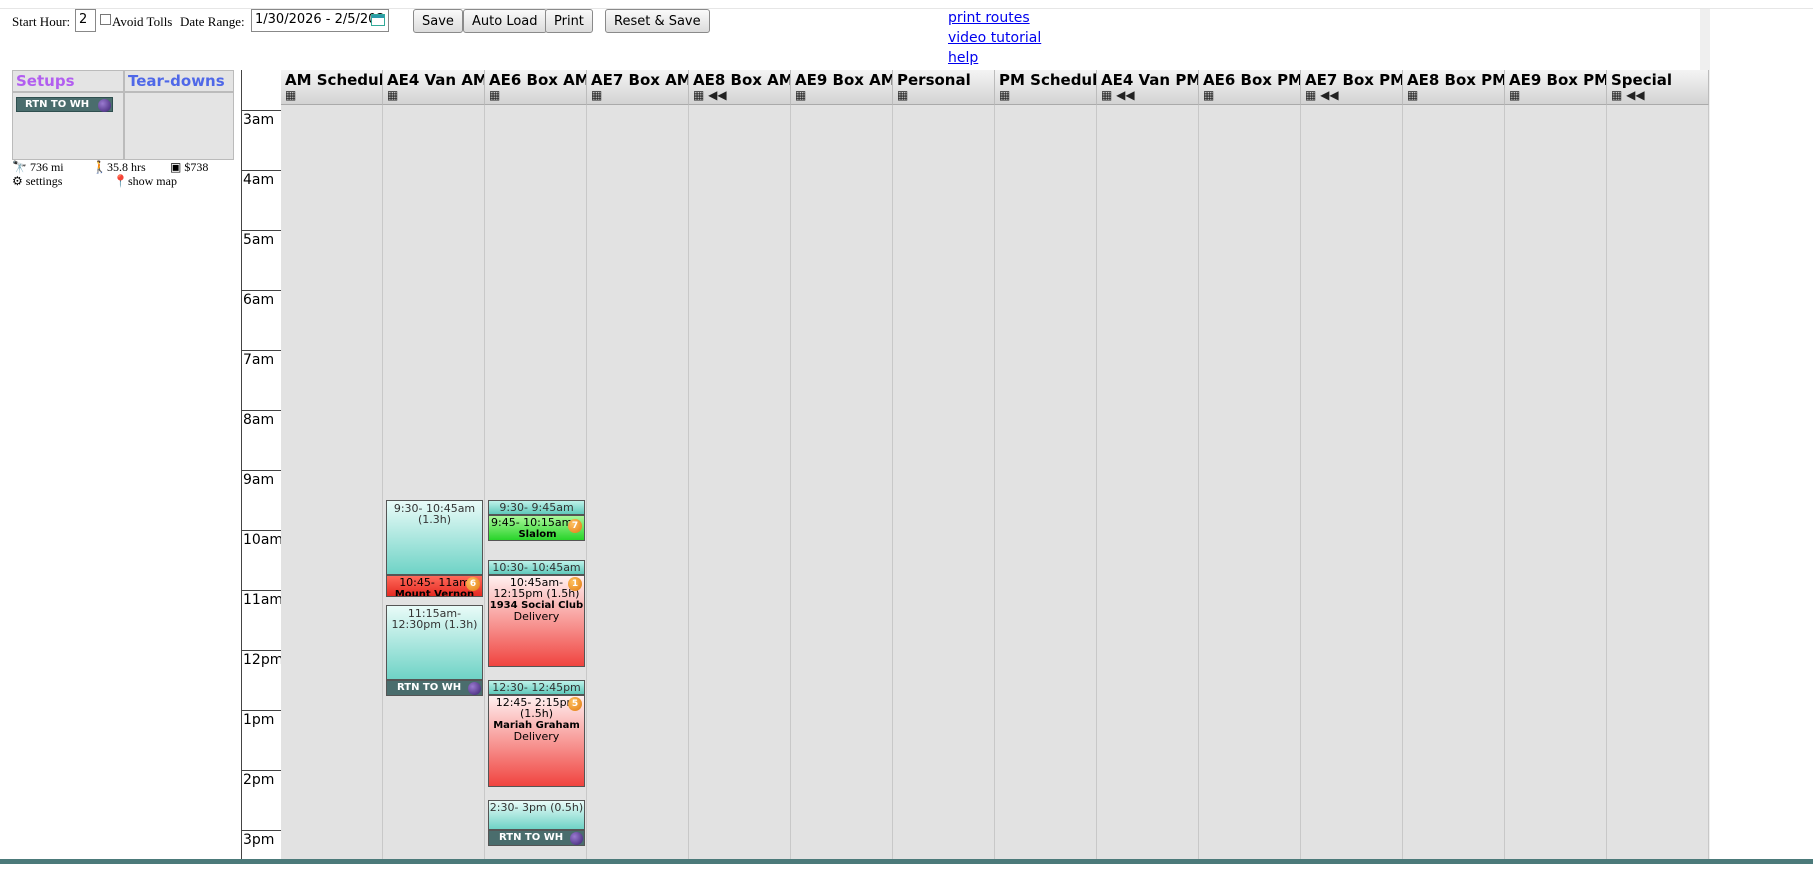 Image resolution: width=1813 pixels, height=889 pixels. I want to click on start-hour-label: Start Hour:, so click(41, 21).